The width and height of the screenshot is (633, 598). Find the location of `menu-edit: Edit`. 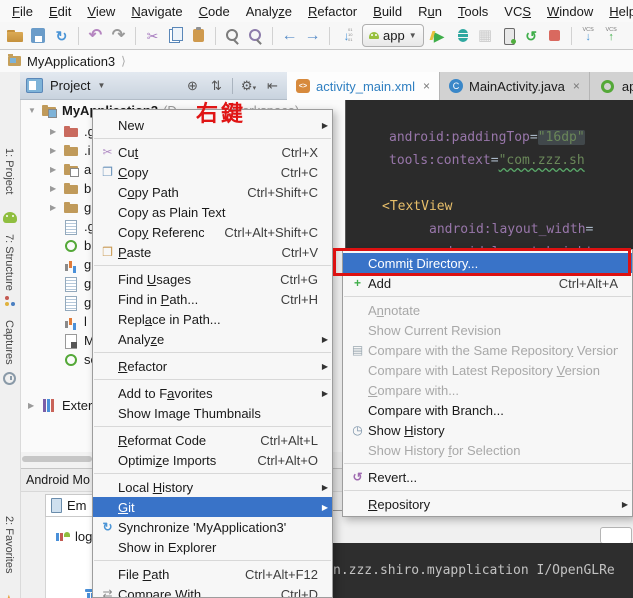

menu-edit: Edit is located at coordinates (60, 11).